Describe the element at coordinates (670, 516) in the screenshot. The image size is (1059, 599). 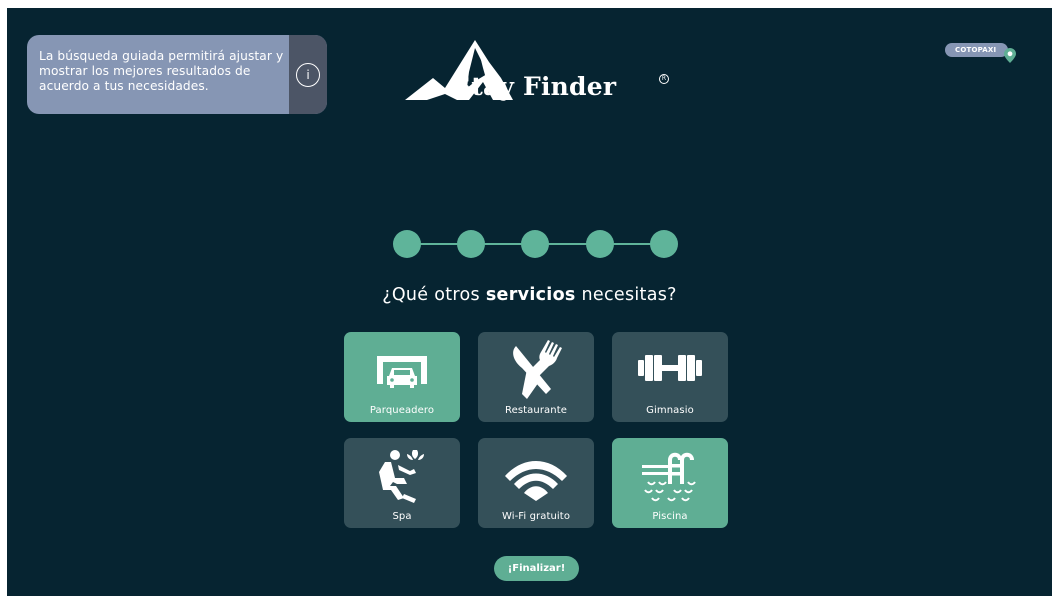
I see `service-label: Piscina` at that location.